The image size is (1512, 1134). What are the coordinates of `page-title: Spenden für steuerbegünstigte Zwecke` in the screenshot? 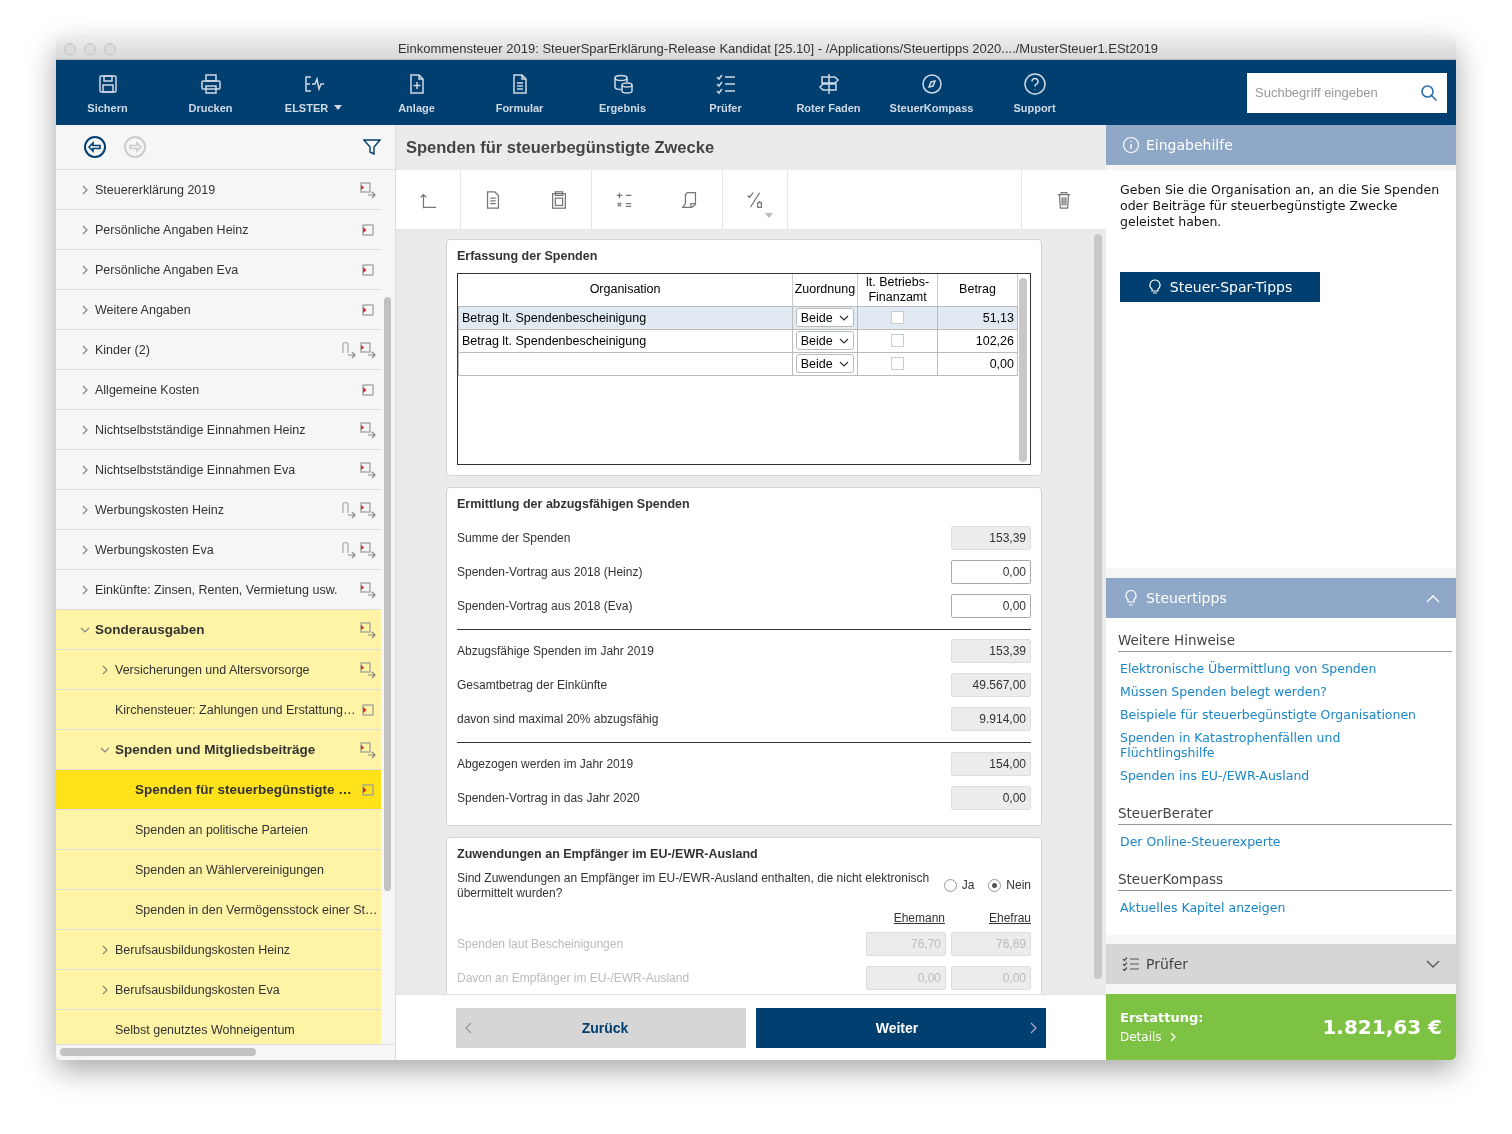 It's located at (560, 147).